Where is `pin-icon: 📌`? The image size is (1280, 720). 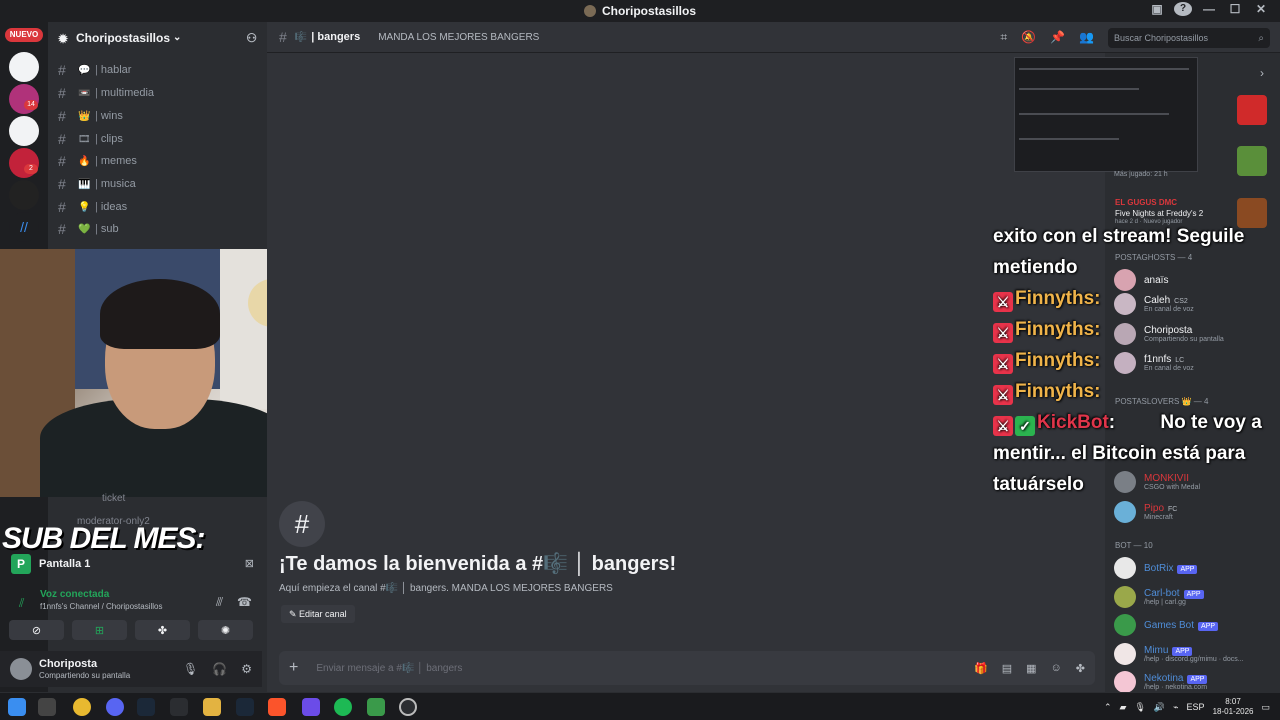 pin-icon: 📌 is located at coordinates (1057, 37).